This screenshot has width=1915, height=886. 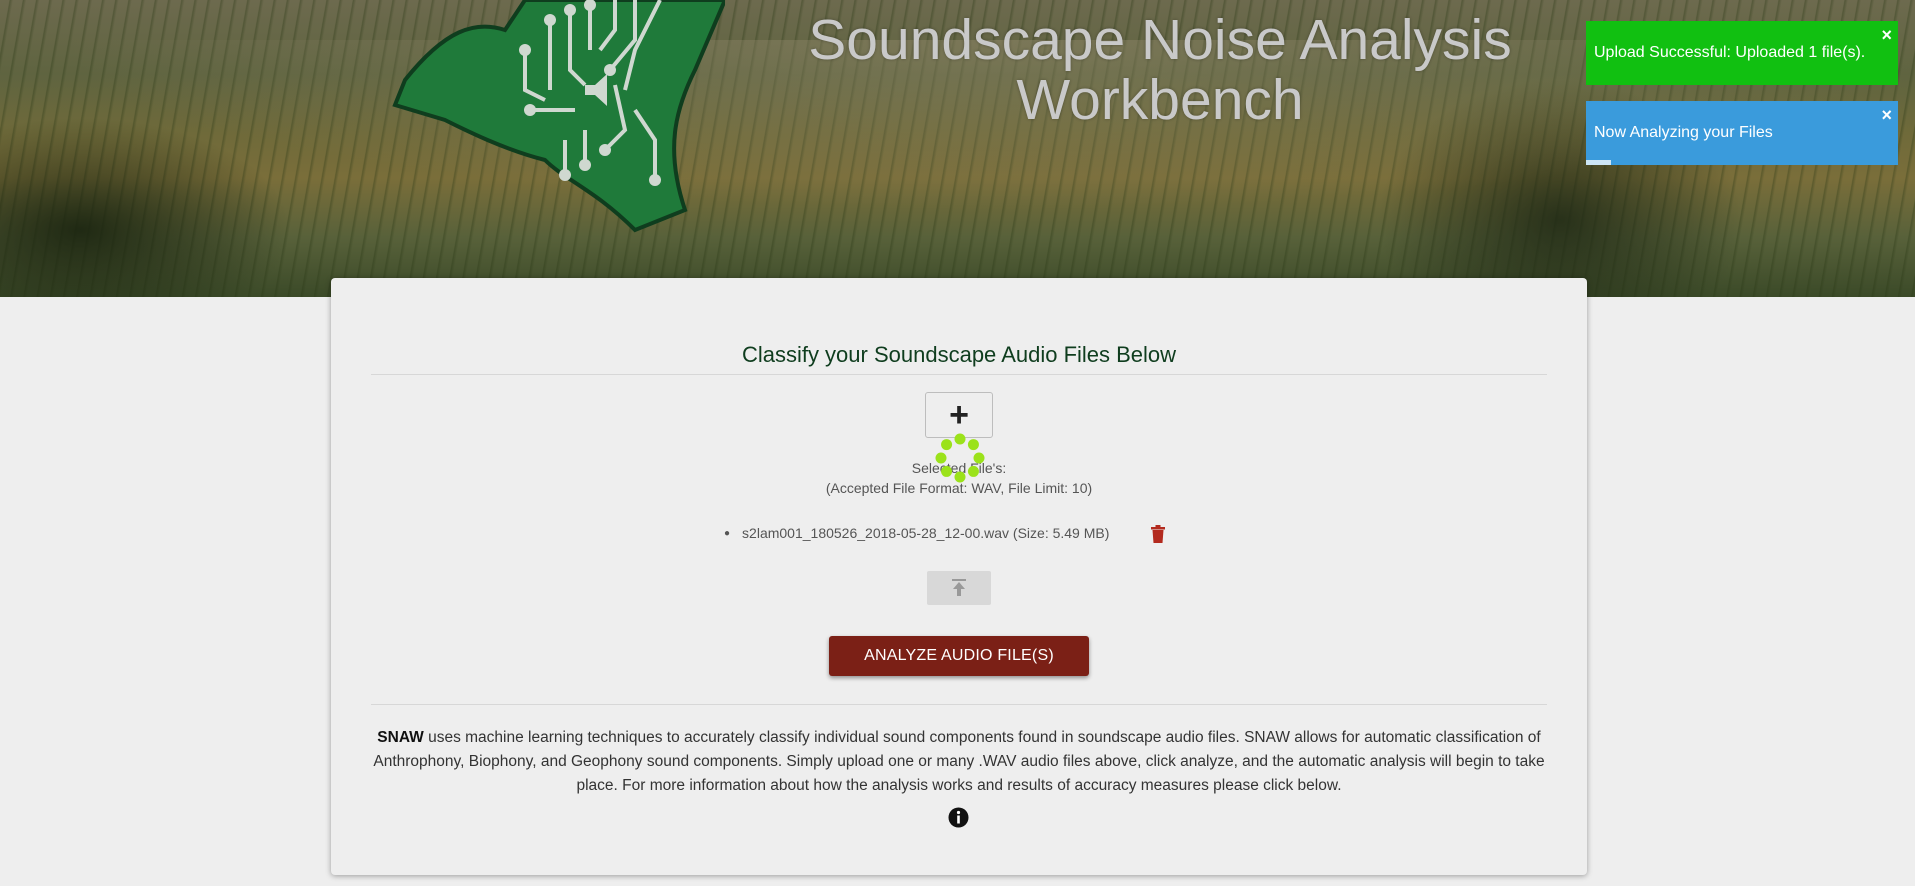 I want to click on analyze-audio-button: ANALYZE AUDIO FILE(S), so click(x=959, y=656).